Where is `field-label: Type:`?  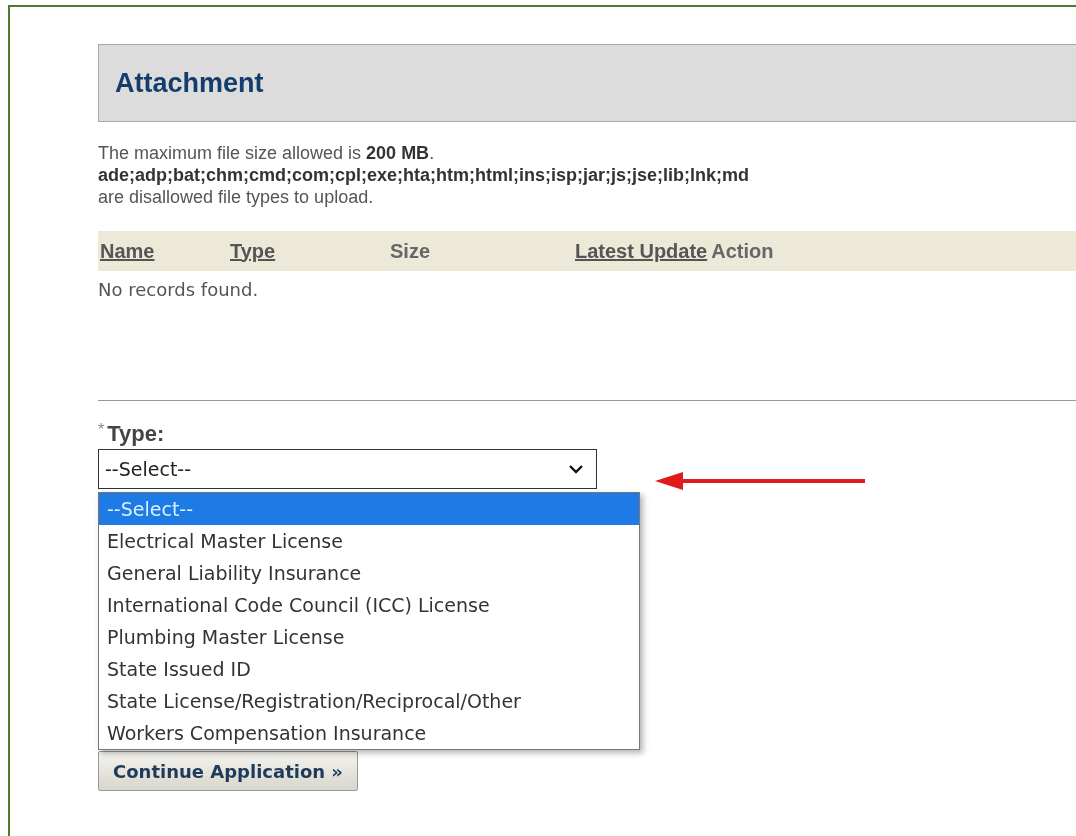 field-label: Type: is located at coordinates (136, 434).